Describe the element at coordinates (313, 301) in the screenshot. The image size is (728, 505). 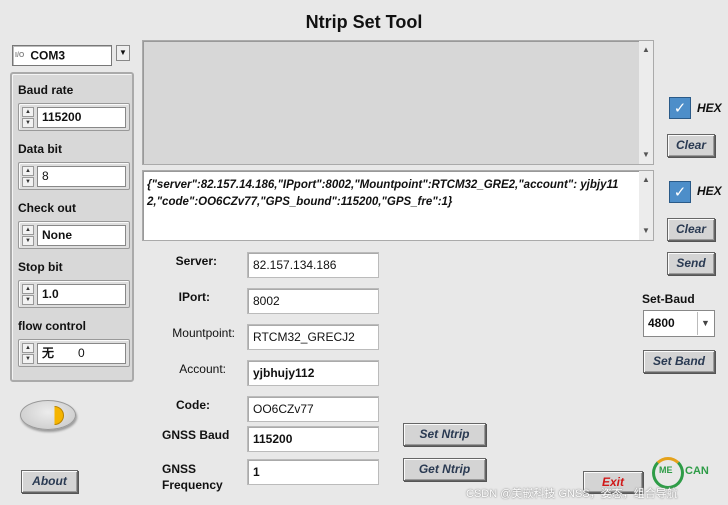
I see `iport-field: 8002` at that location.